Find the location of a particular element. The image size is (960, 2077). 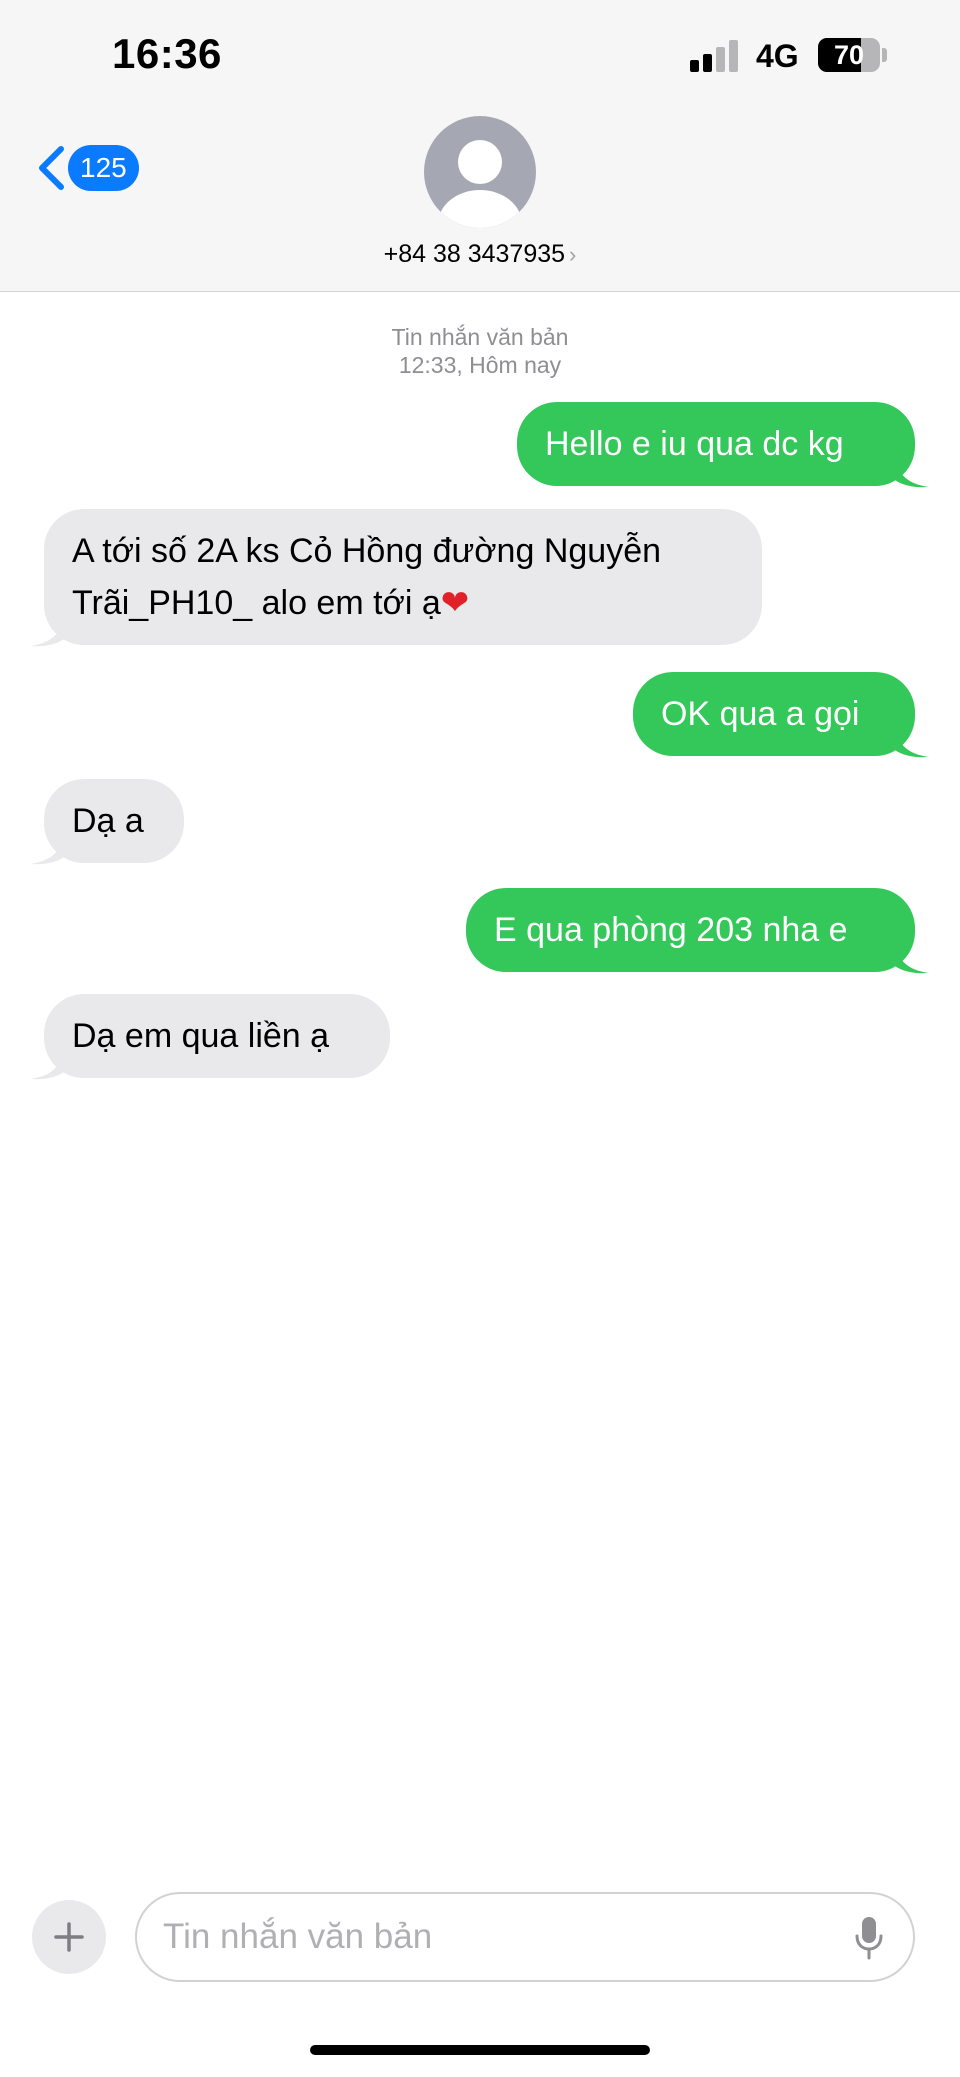

add-attachment-button is located at coordinates (69, 1937).